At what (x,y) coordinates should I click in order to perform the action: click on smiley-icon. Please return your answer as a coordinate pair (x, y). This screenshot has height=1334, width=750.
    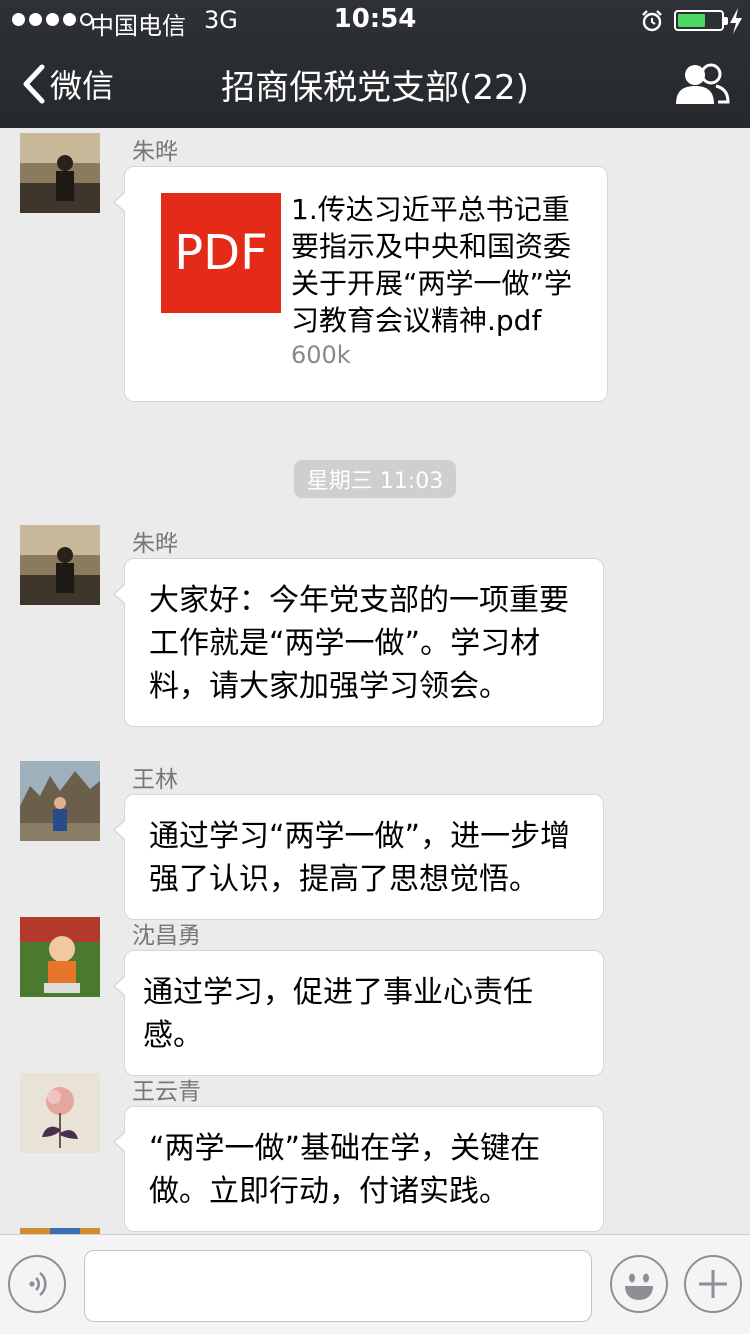
    Looking at the image, I should click on (639, 1286).